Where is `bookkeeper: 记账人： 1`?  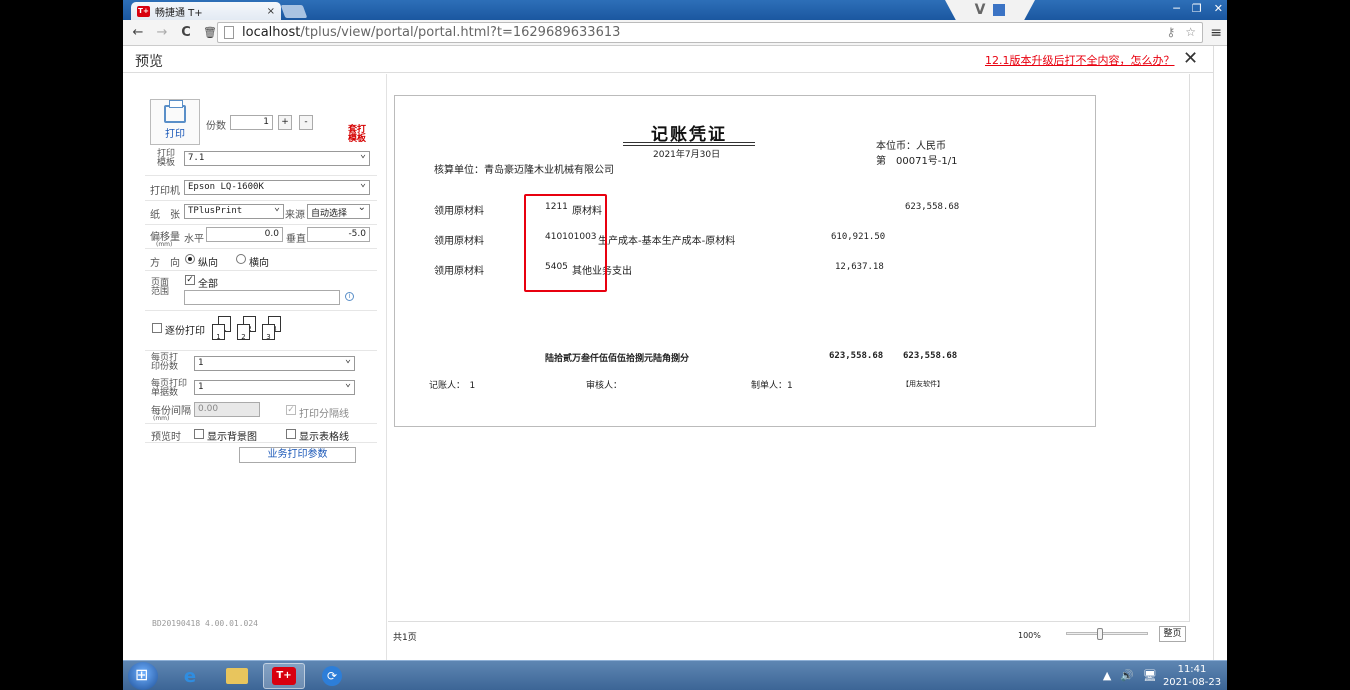
bookkeeper: 记账人： 1 is located at coordinates (452, 386).